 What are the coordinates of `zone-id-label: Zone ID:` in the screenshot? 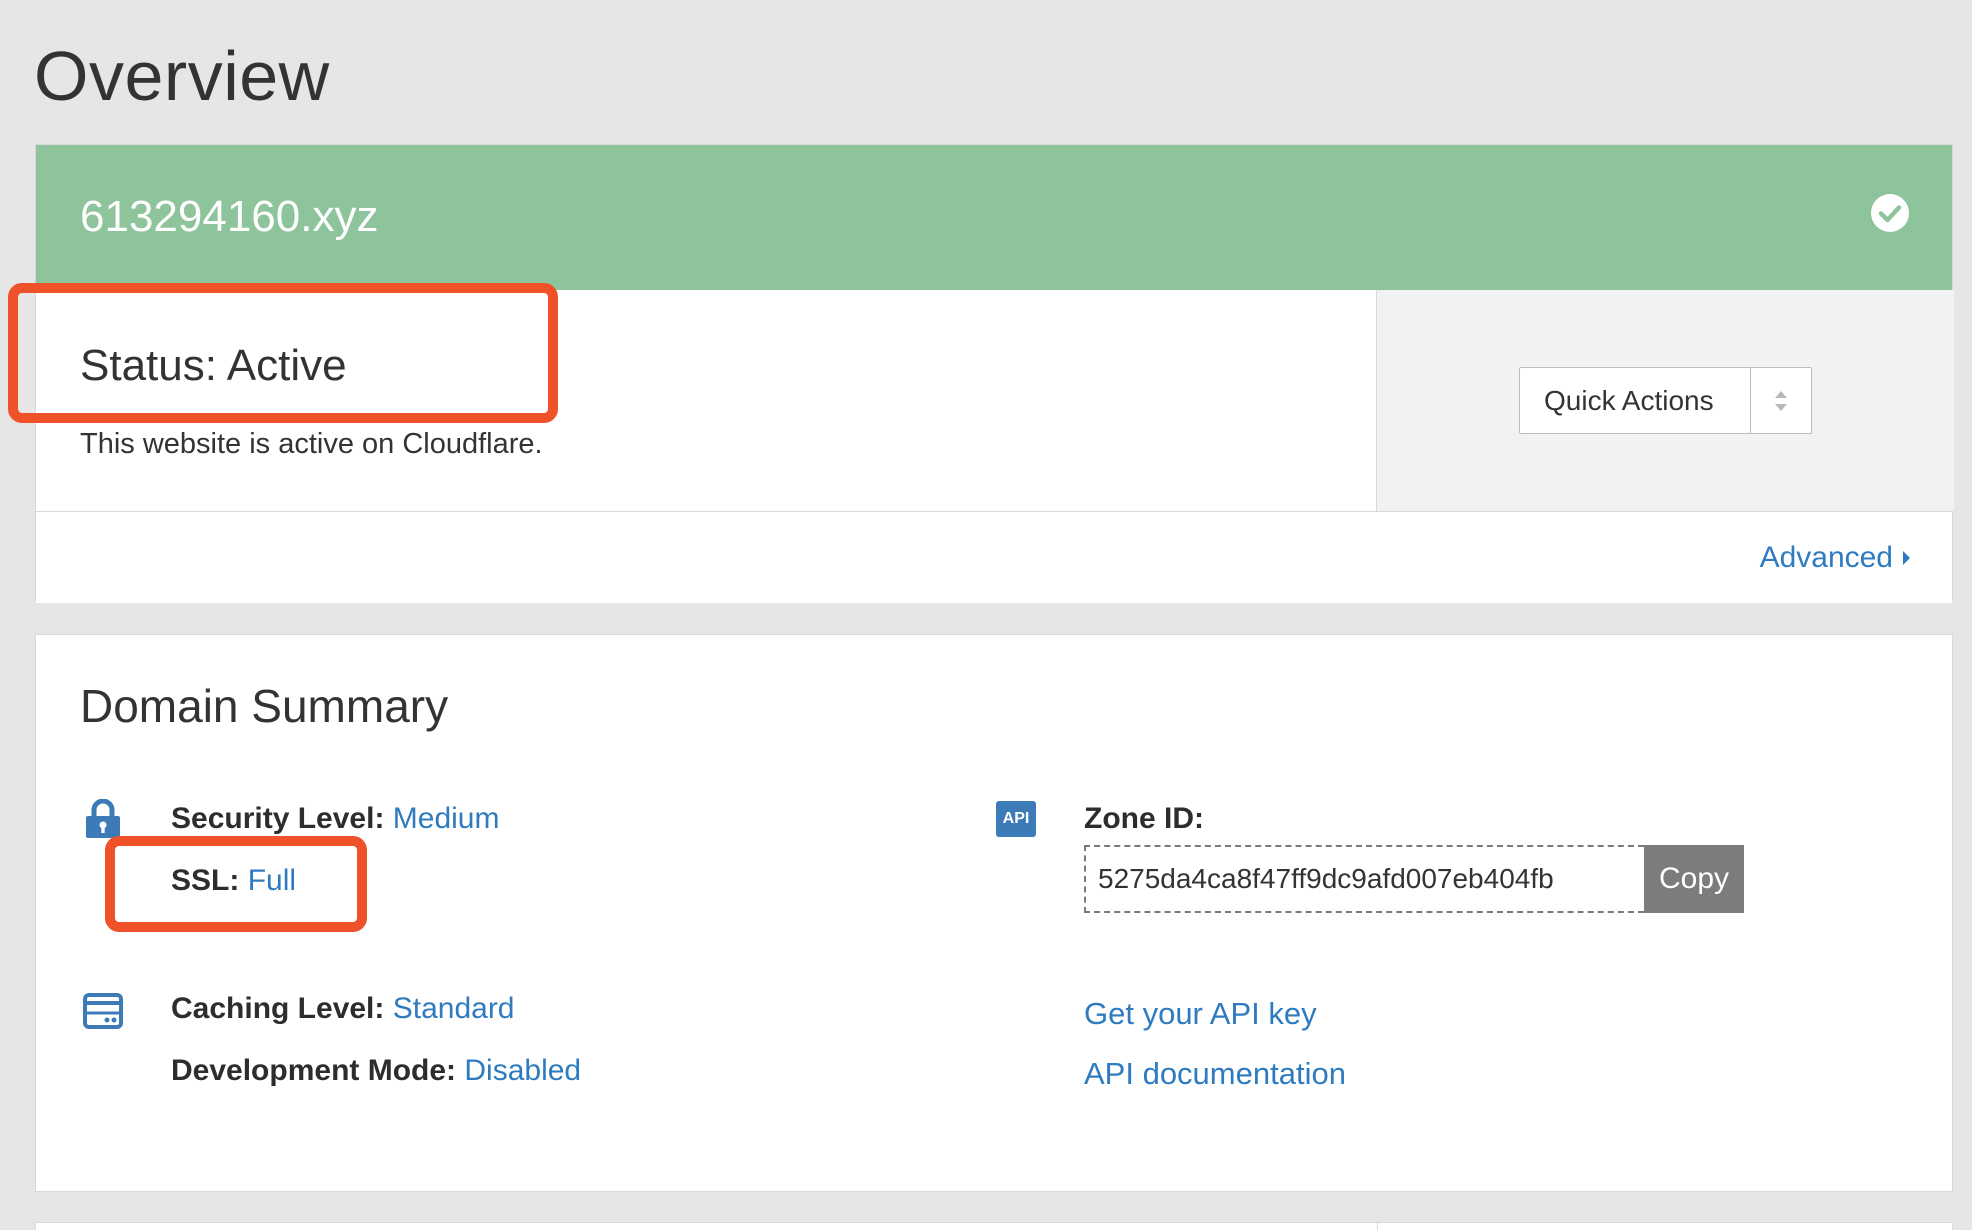 It's located at (1144, 818).